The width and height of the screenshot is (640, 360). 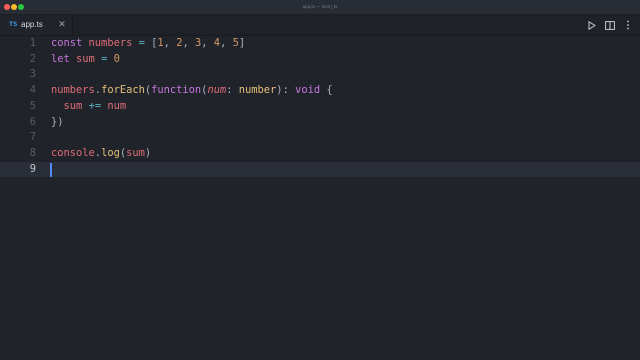 What do you see at coordinates (320, 123) in the screenshot?
I see `code-line: 6})` at bounding box center [320, 123].